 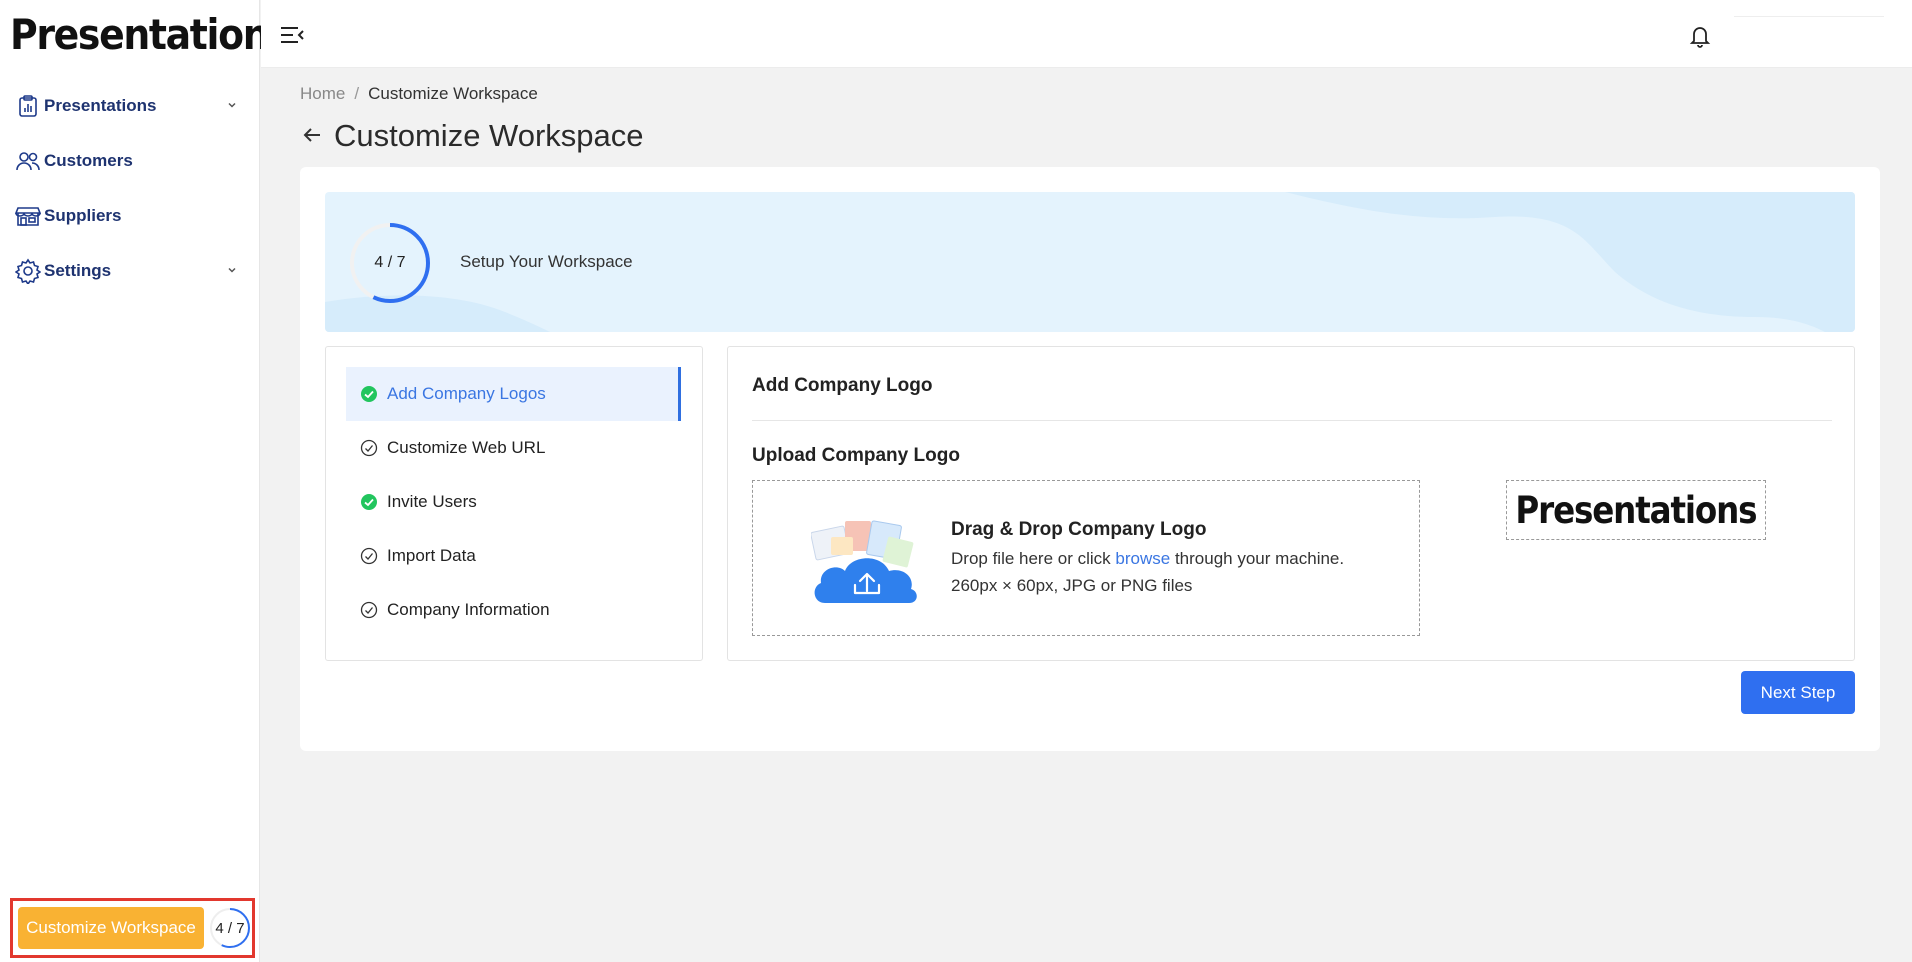 I want to click on bell-icon, so click(x=1701, y=36).